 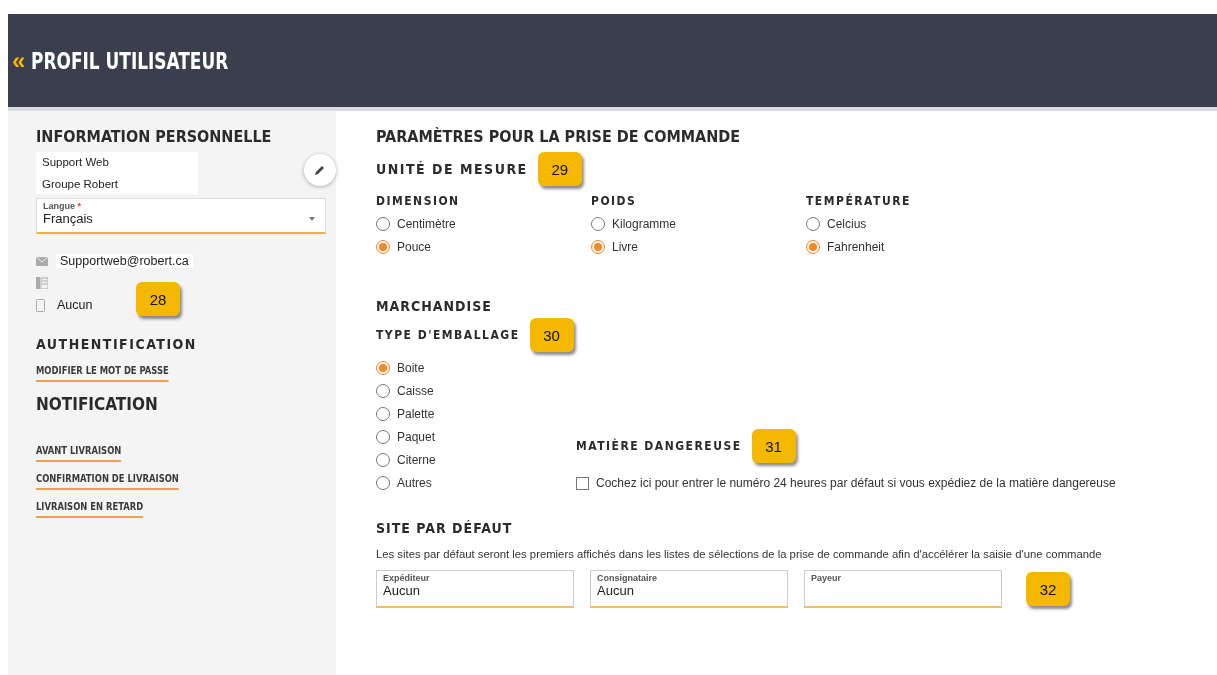 What do you see at coordinates (154, 136) in the screenshot?
I see `section-title: INFORMATION PERSONNELLE` at bounding box center [154, 136].